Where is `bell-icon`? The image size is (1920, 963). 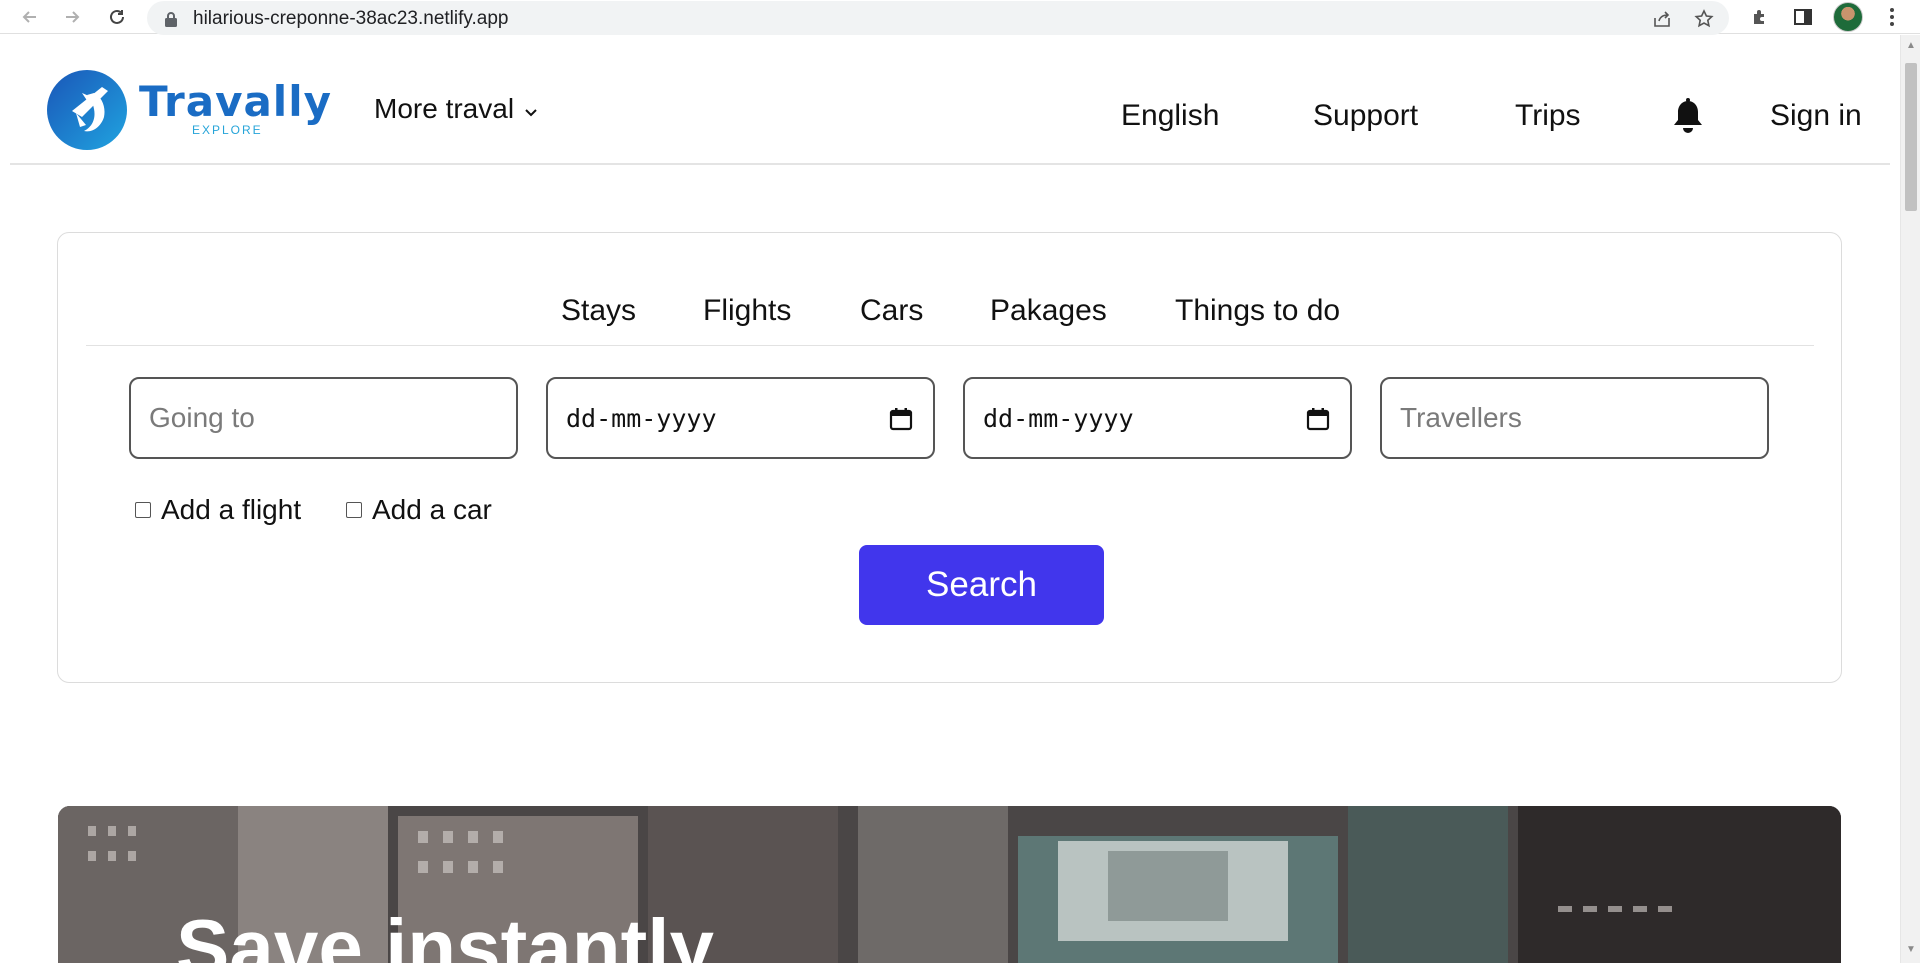
bell-icon is located at coordinates (1688, 116).